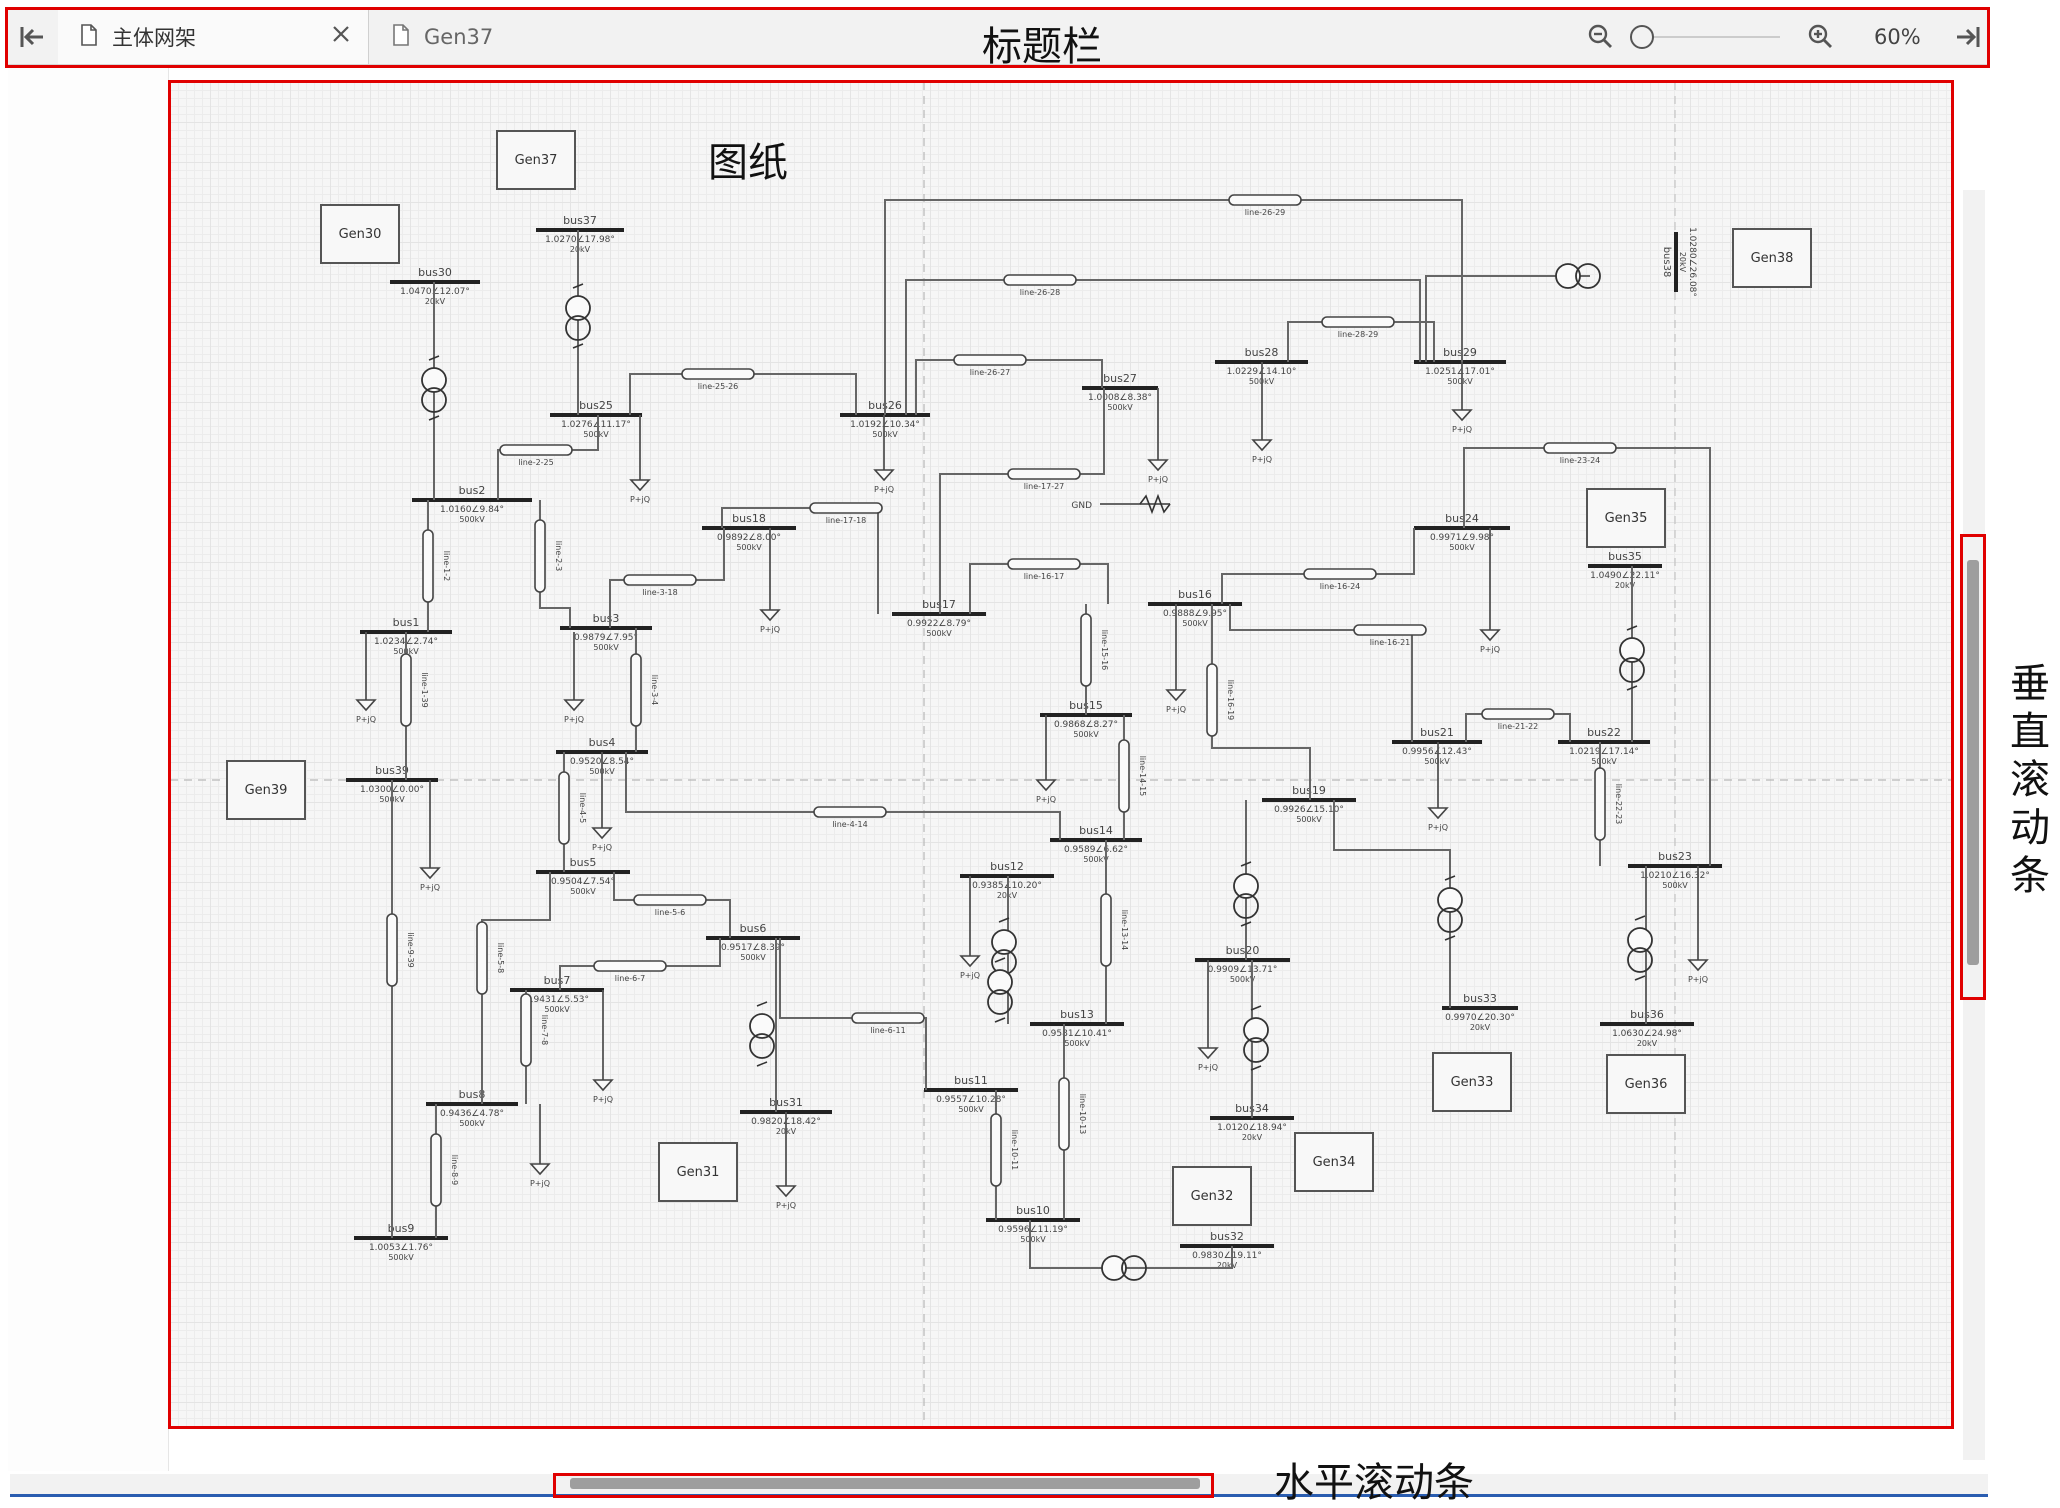  I want to click on bus-kv-bus15: 500kV, so click(1086, 734).